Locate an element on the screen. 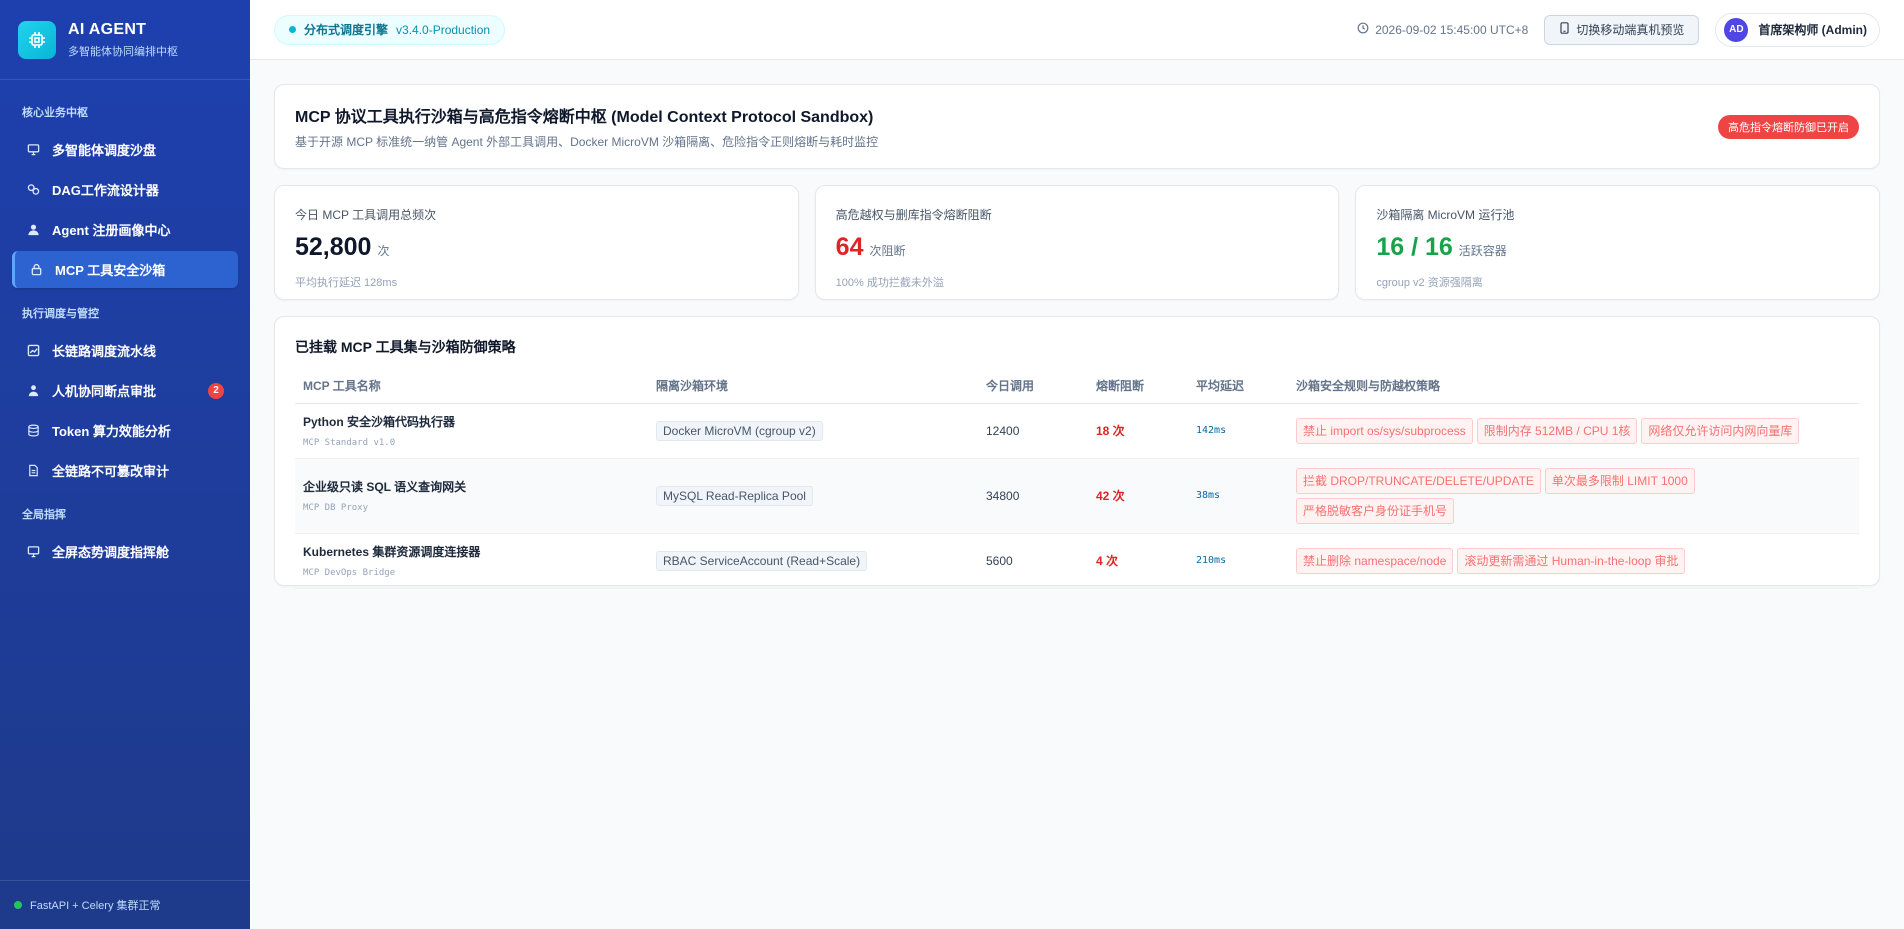 This screenshot has width=1904, height=929. mobile-preview-label: 切换移动端真机预览 is located at coordinates (1630, 30).